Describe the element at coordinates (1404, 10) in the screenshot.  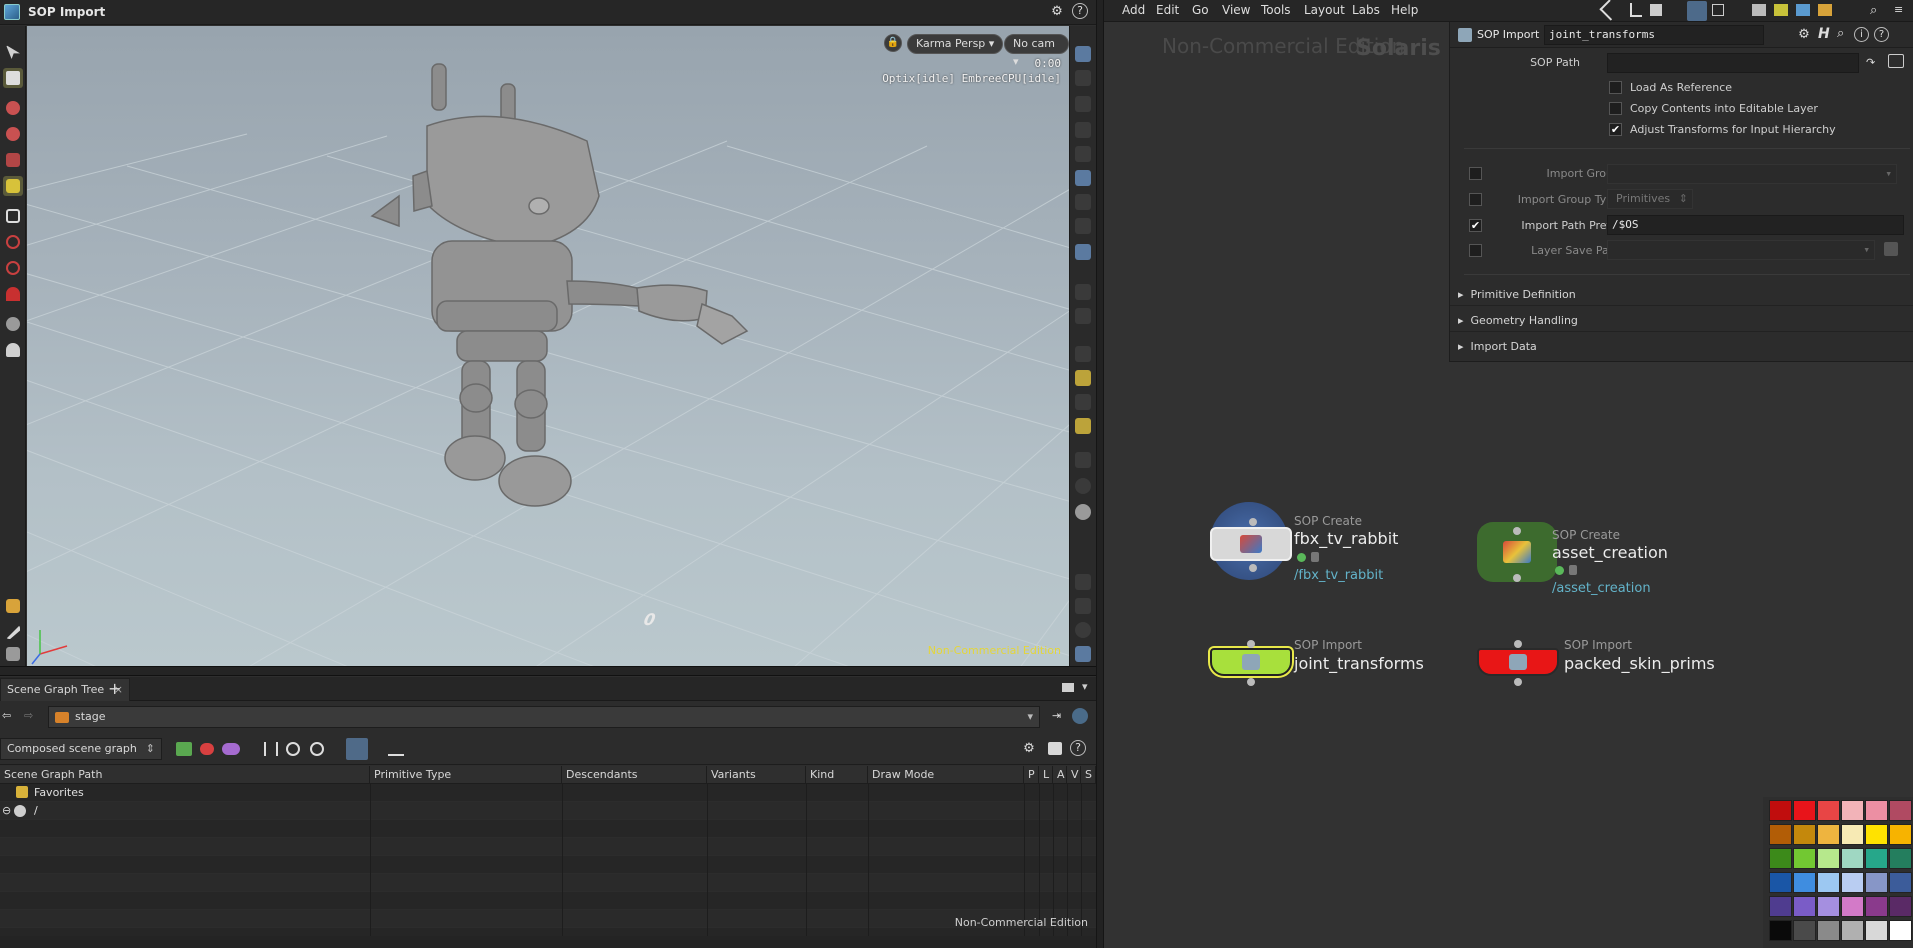
I see `menu-help: Help` at that location.